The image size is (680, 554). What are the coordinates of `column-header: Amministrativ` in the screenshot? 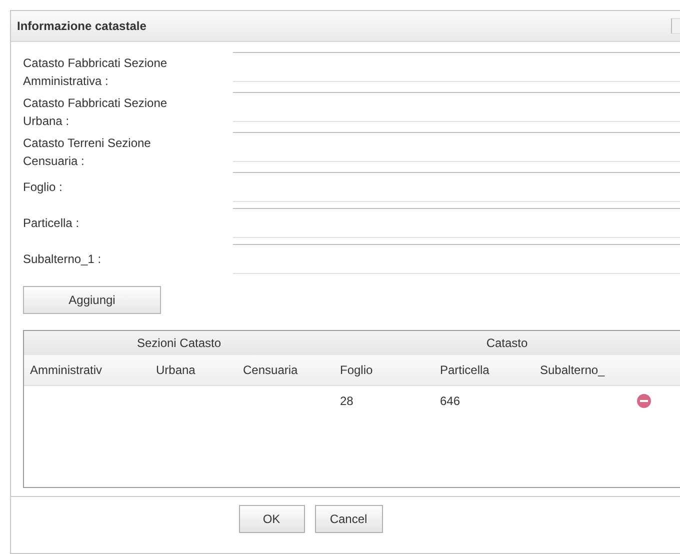 It's located at (87, 370).